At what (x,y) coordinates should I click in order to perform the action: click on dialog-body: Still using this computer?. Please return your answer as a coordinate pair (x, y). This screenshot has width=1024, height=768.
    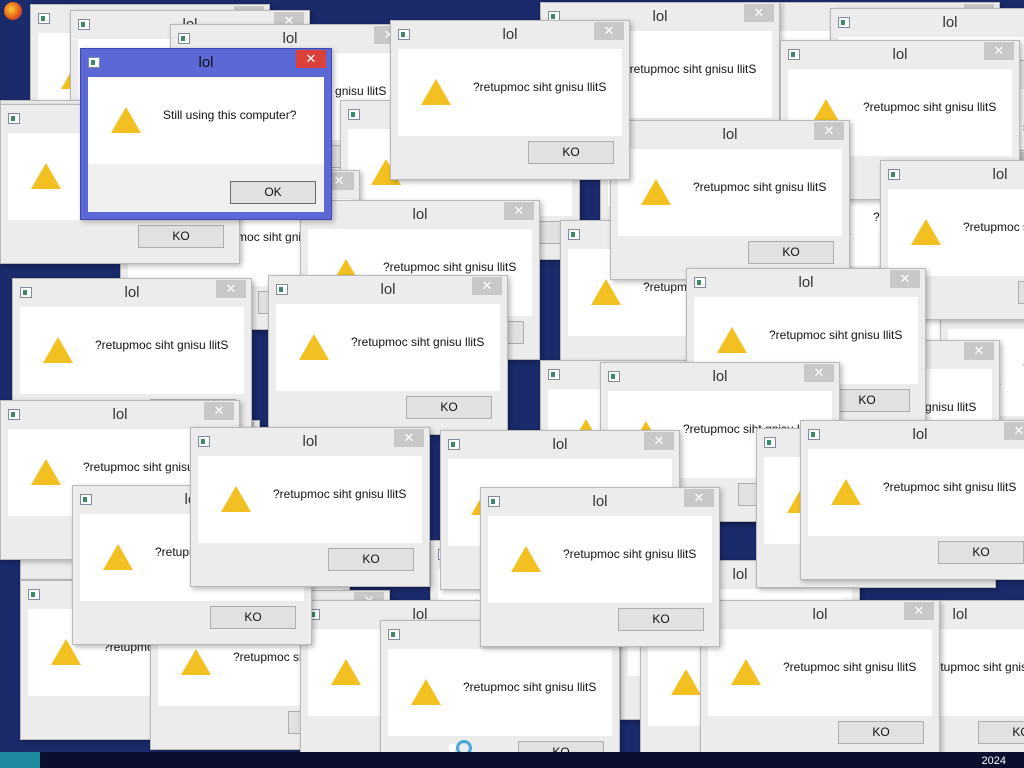
    Looking at the image, I should click on (206, 120).